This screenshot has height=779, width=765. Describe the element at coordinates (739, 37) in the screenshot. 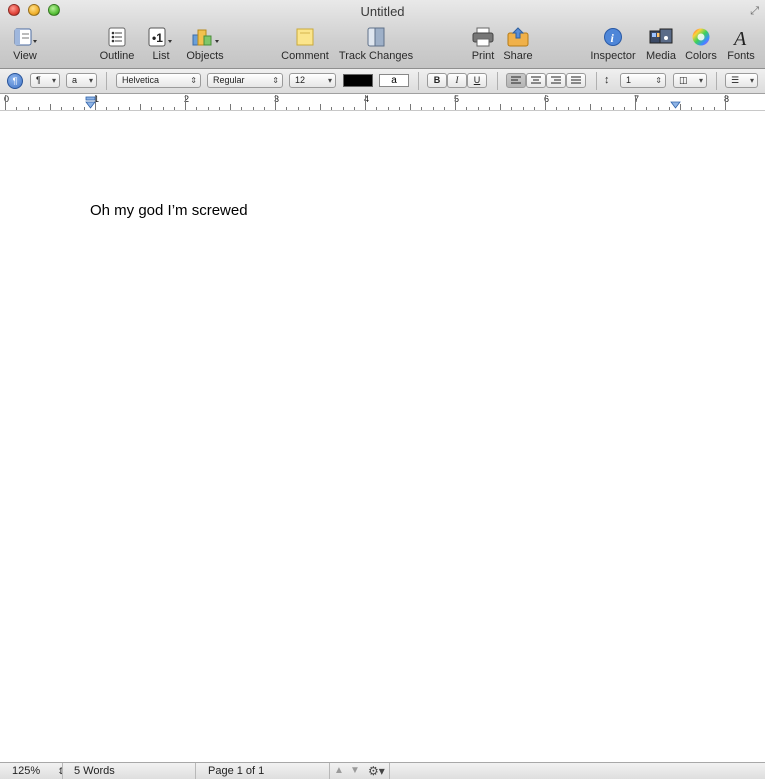

I see `svg-text: A` at that location.